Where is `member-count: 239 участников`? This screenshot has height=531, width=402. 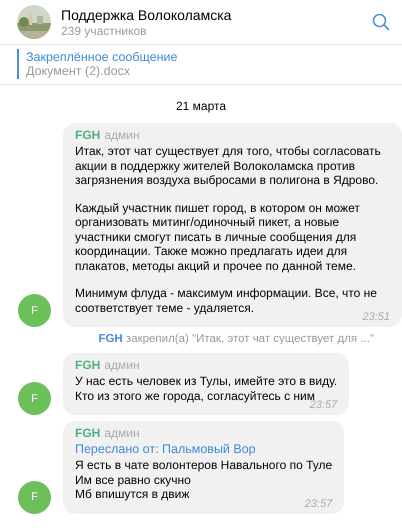
member-count: 239 участников is located at coordinates (104, 31).